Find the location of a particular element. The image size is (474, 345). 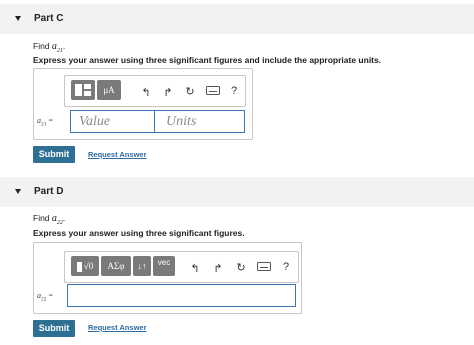

units-placeholder: Units is located at coordinates (181, 121).